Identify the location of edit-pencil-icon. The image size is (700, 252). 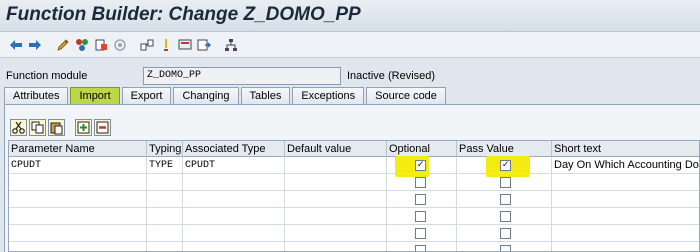
(62, 44).